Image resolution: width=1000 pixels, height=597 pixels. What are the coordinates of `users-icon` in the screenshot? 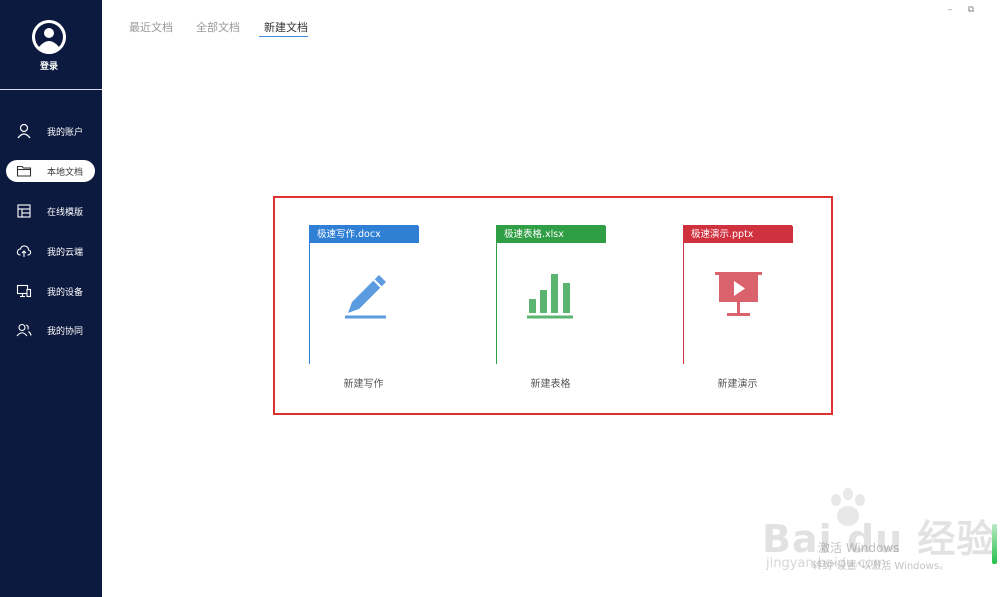 It's located at (24, 330).